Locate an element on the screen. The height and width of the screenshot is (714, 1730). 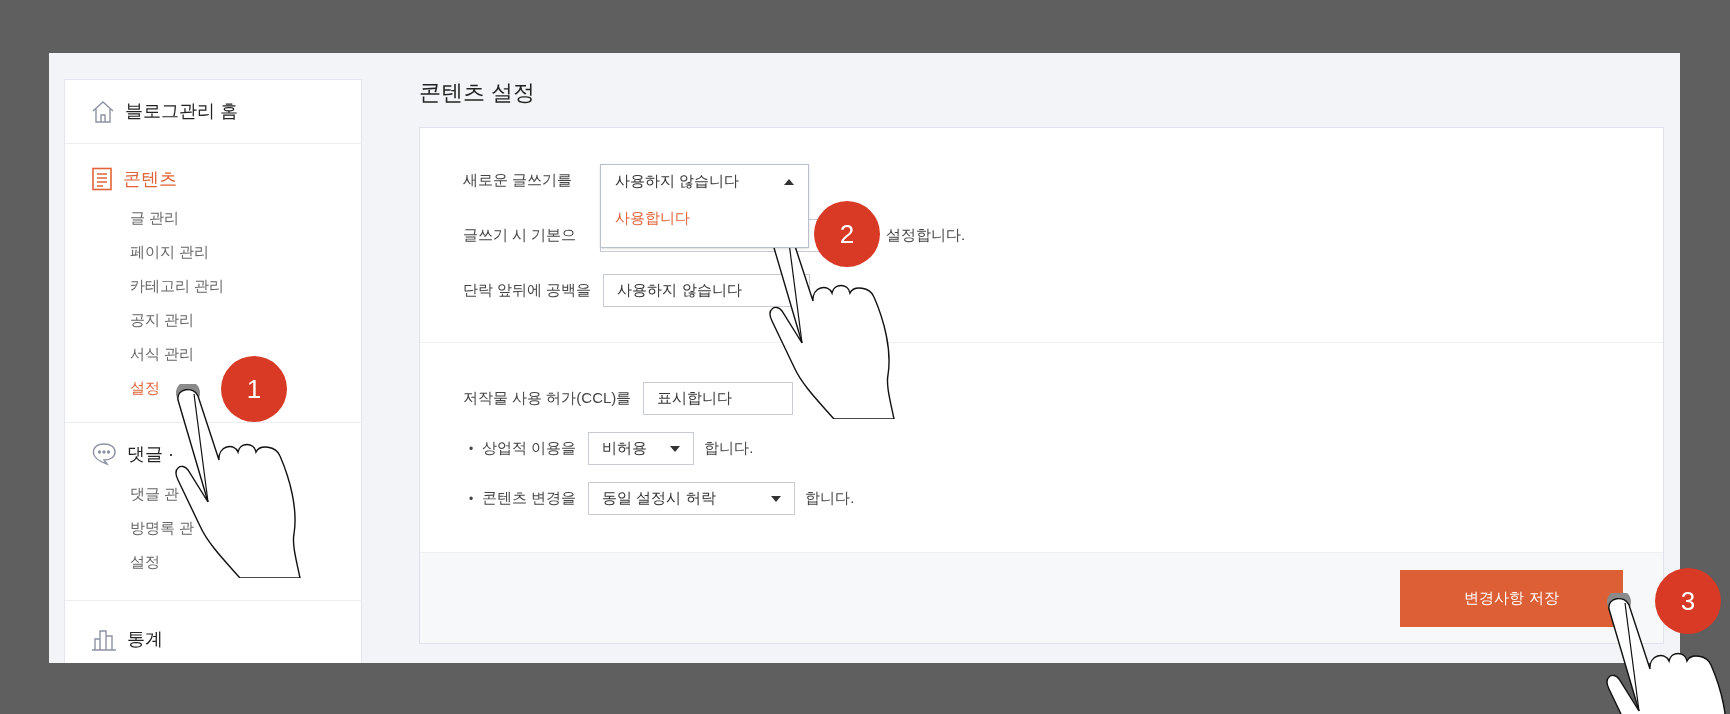
setting-label: 콘텐츠 변경을 is located at coordinates (529, 498).